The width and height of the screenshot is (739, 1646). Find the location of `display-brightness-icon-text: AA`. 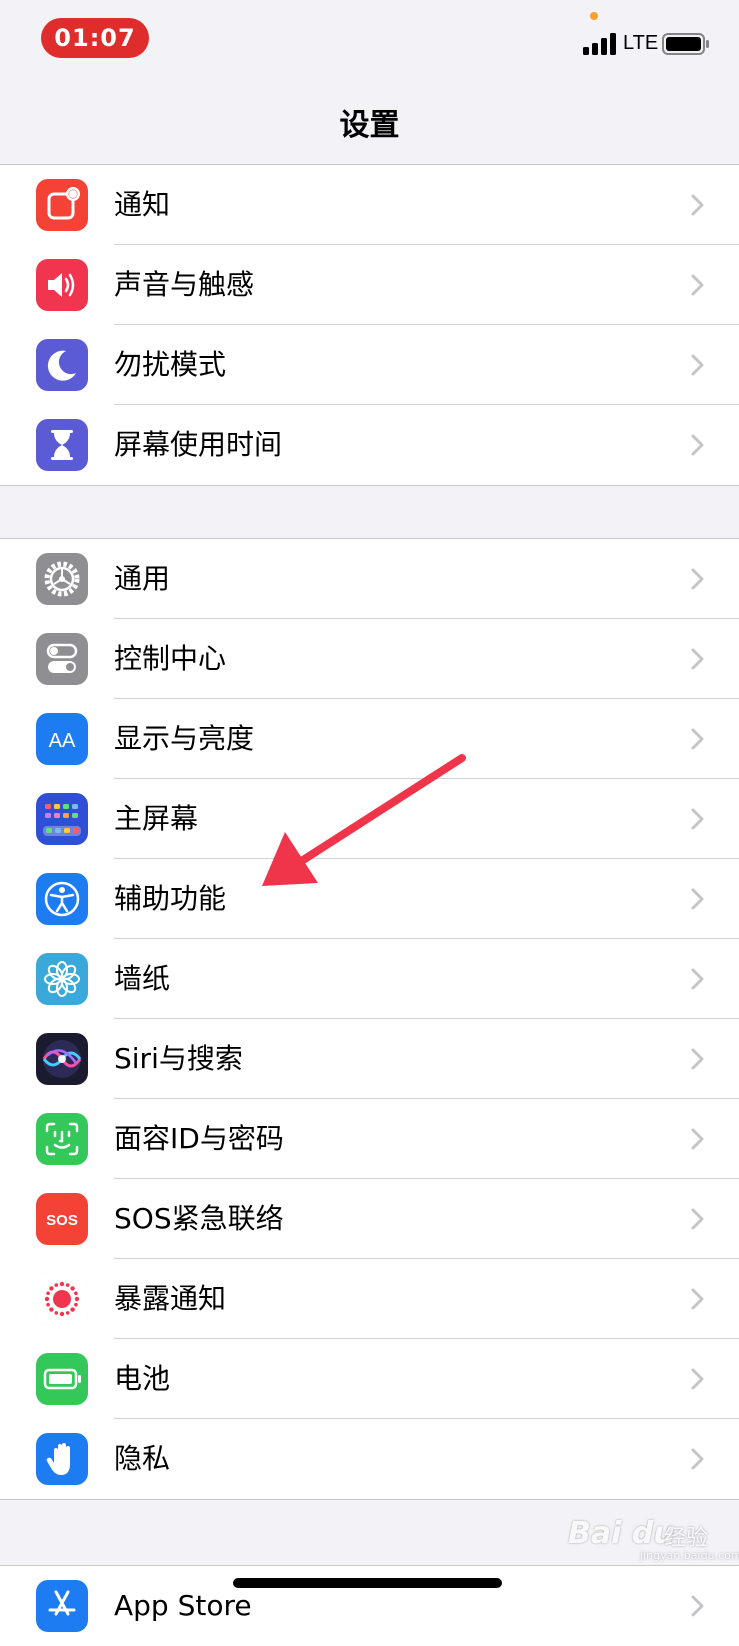

display-brightness-icon-text: AA is located at coordinates (62, 741).